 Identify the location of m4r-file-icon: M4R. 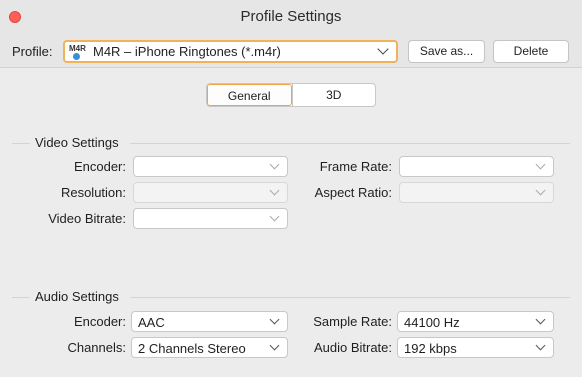
(78, 52).